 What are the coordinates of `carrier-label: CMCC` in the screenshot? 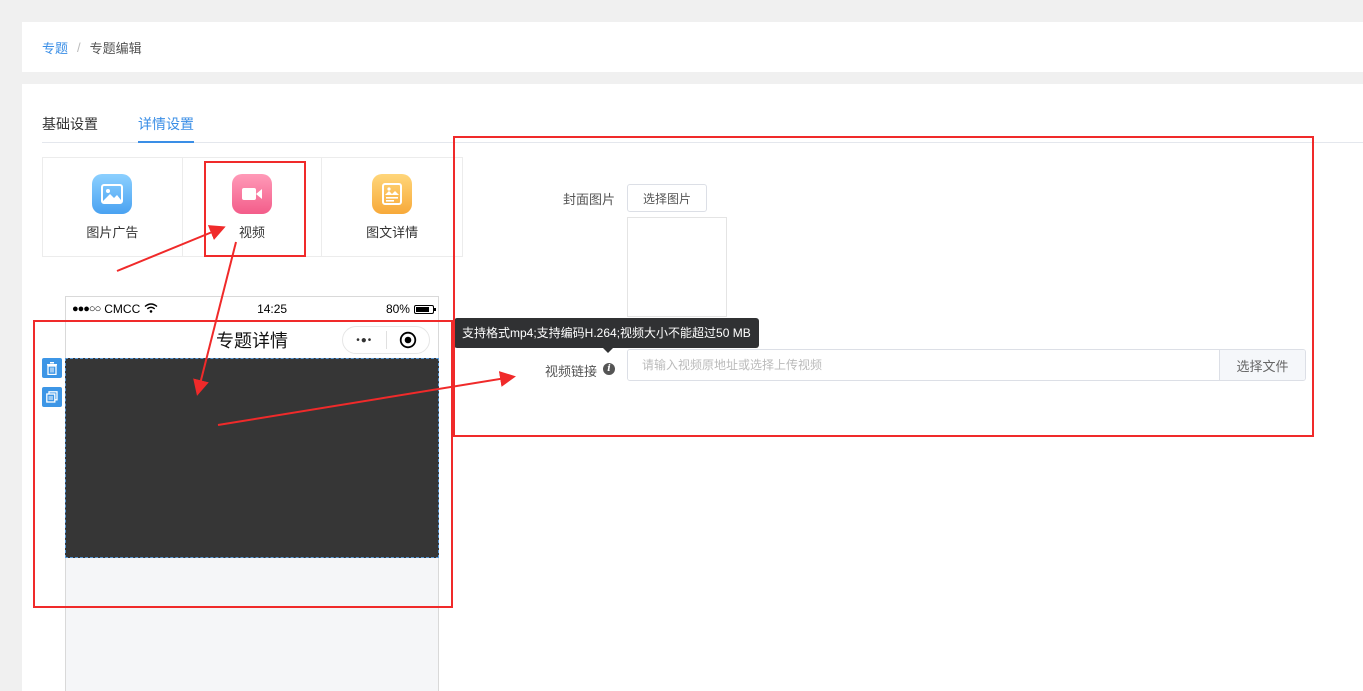 It's located at (122, 309).